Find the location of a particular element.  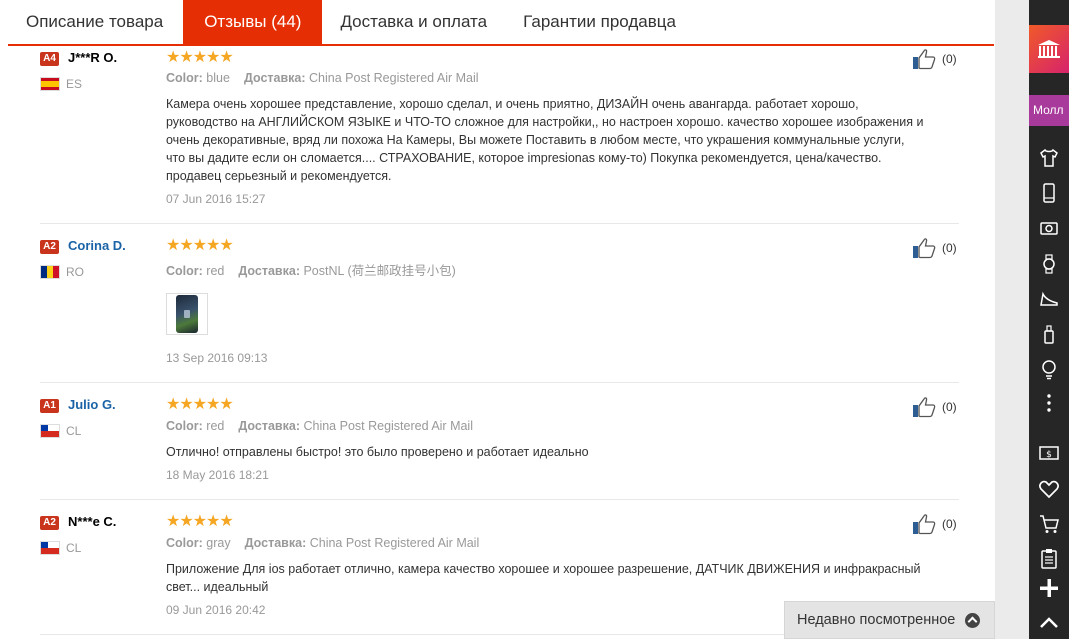

camera-icon is located at coordinates (1049, 228).